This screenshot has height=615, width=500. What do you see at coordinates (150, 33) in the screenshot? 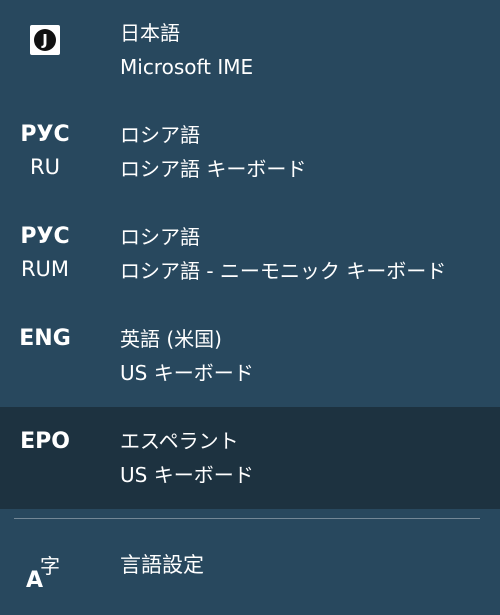
I see `language-name: 日本語` at bounding box center [150, 33].